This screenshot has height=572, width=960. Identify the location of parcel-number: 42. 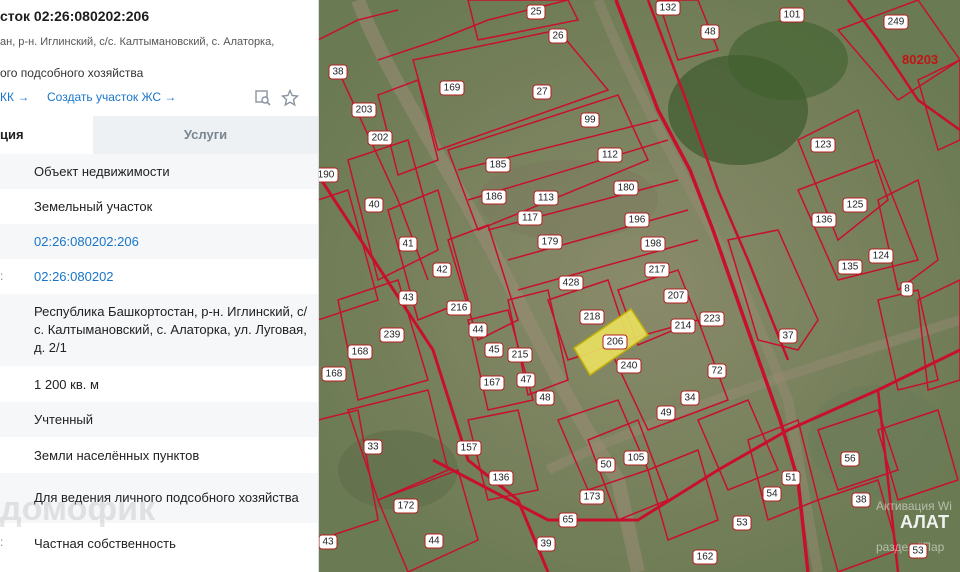
(442, 270).